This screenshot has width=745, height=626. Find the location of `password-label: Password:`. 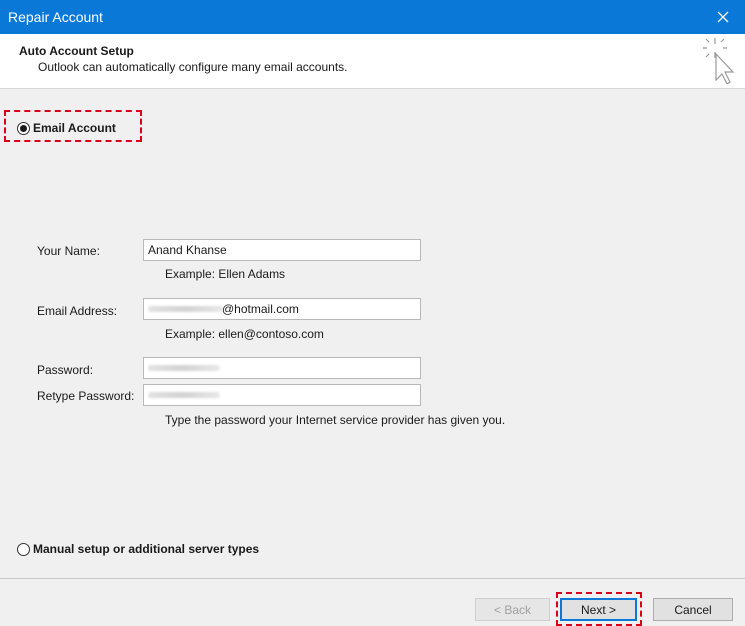

password-label: Password: is located at coordinates (65, 370).